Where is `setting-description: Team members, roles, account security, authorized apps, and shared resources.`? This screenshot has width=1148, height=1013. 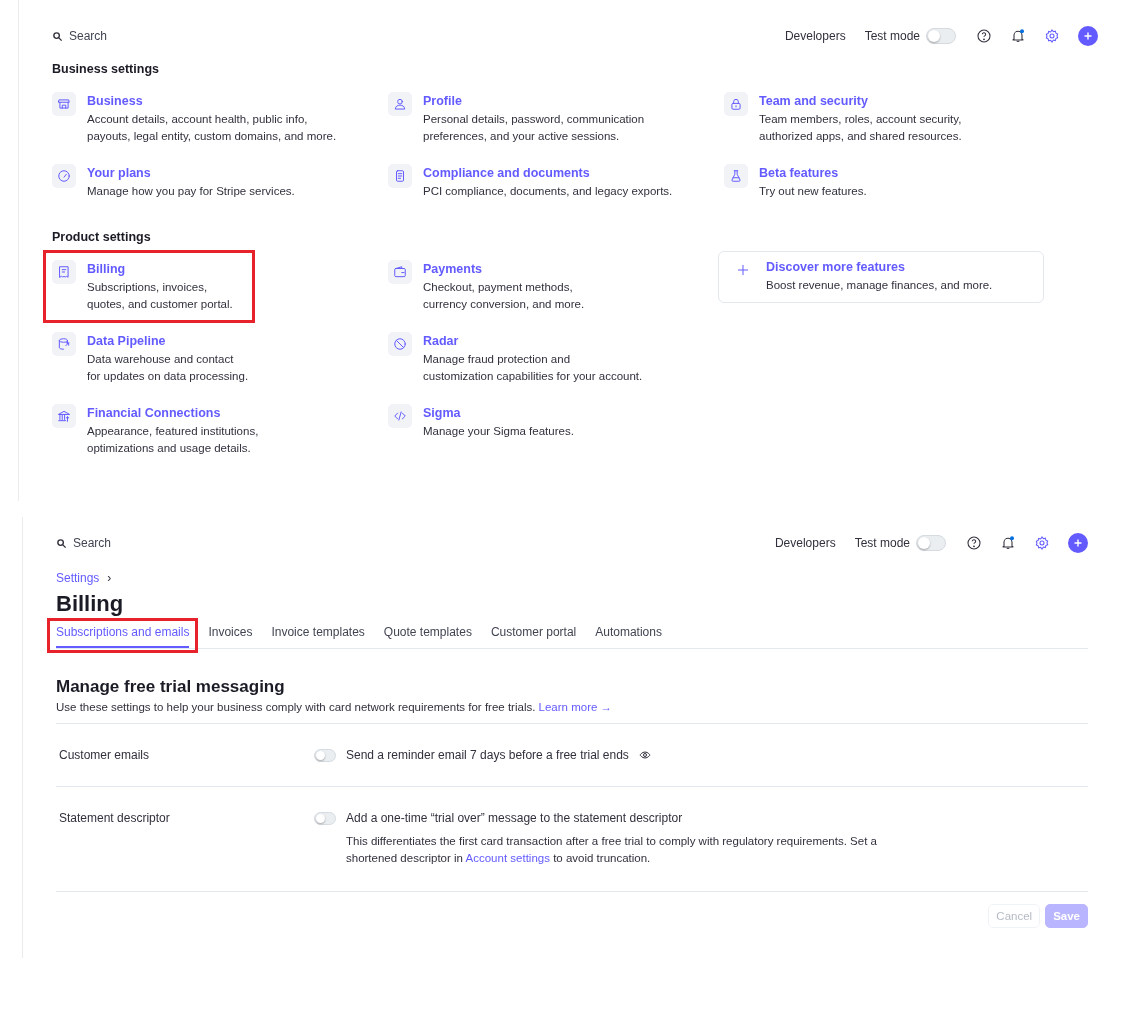
setting-description: Team members, roles, account security, authorized apps, and shared resources. is located at coordinates (860, 128).